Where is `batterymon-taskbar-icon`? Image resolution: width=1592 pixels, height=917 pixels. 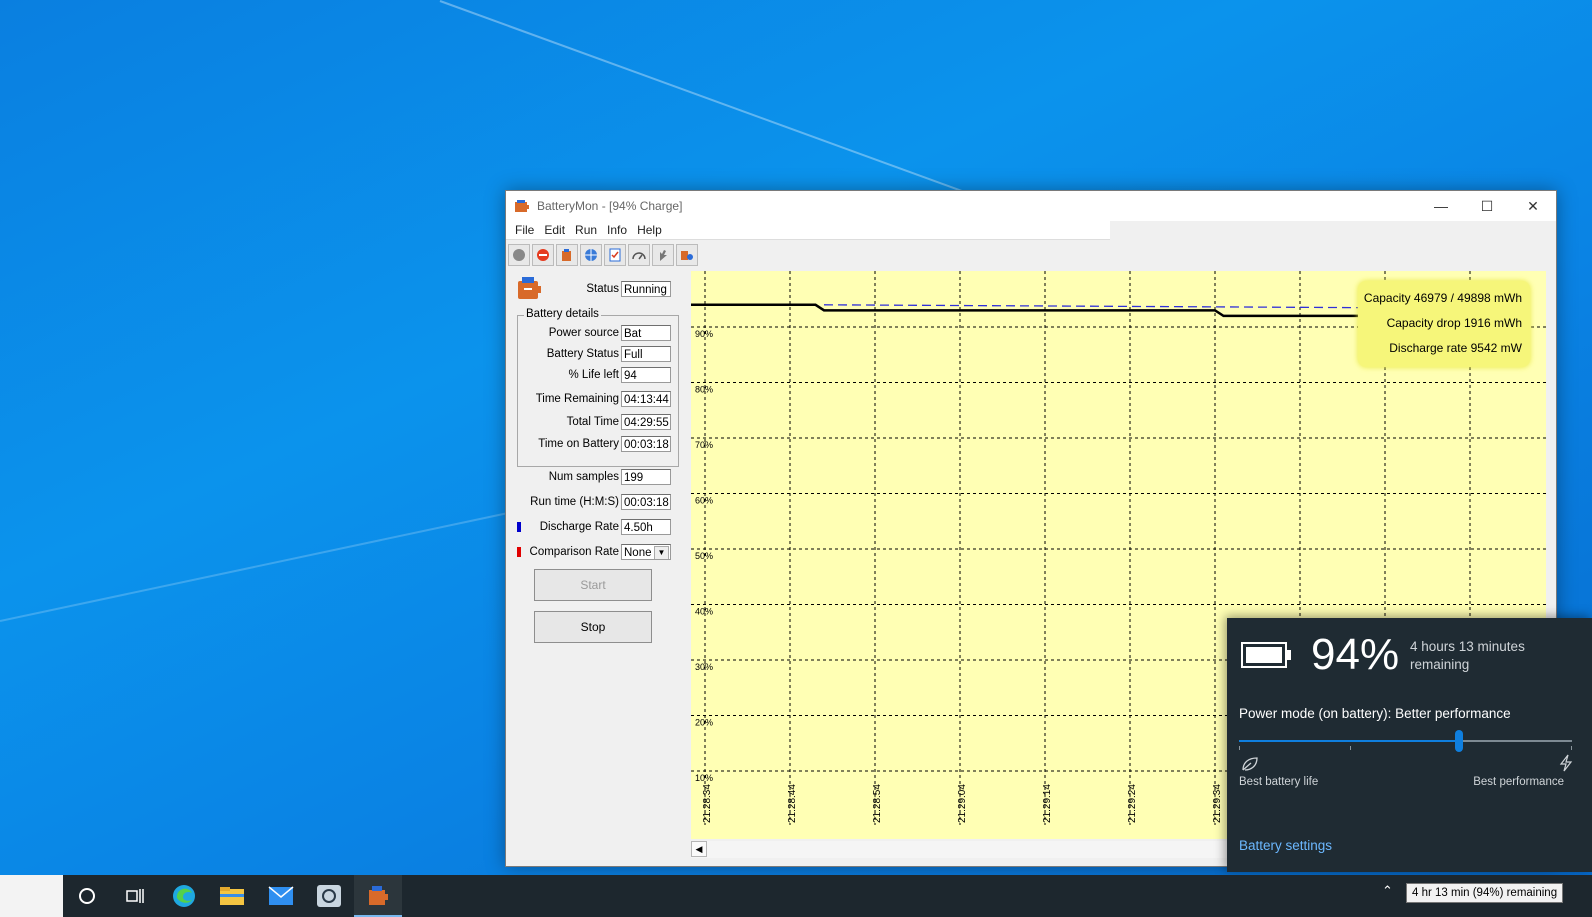
batterymon-taskbar-icon is located at coordinates (378, 896).